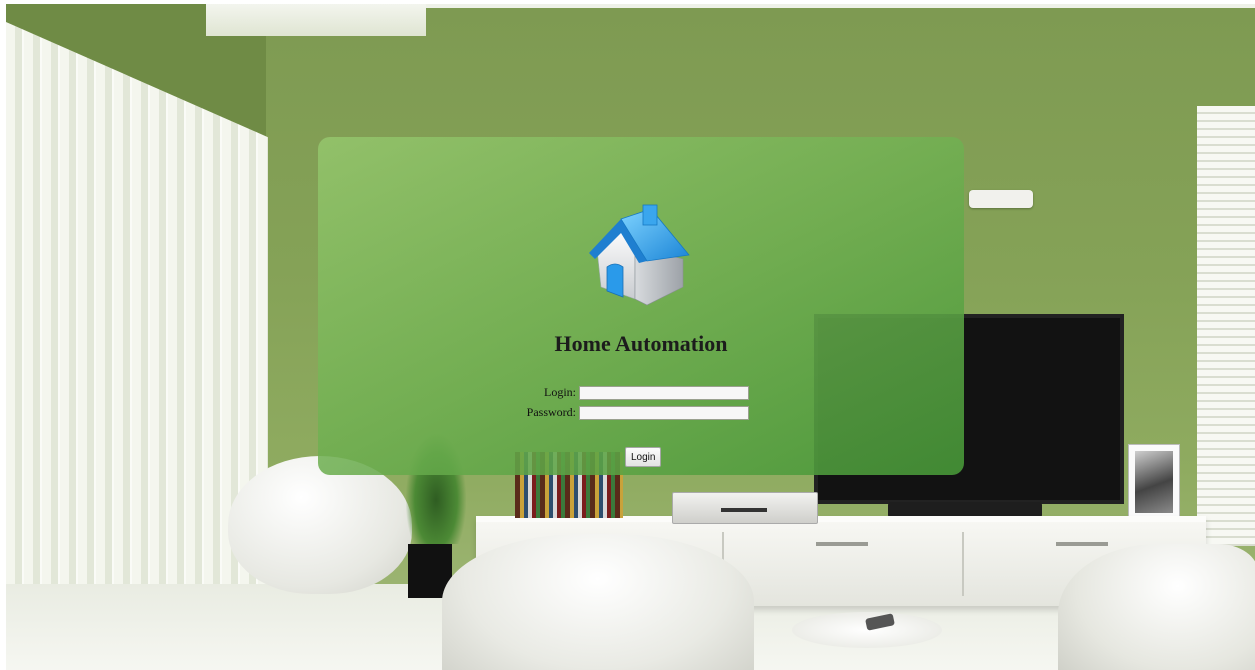  I want to click on coffee-table, so click(867, 630).